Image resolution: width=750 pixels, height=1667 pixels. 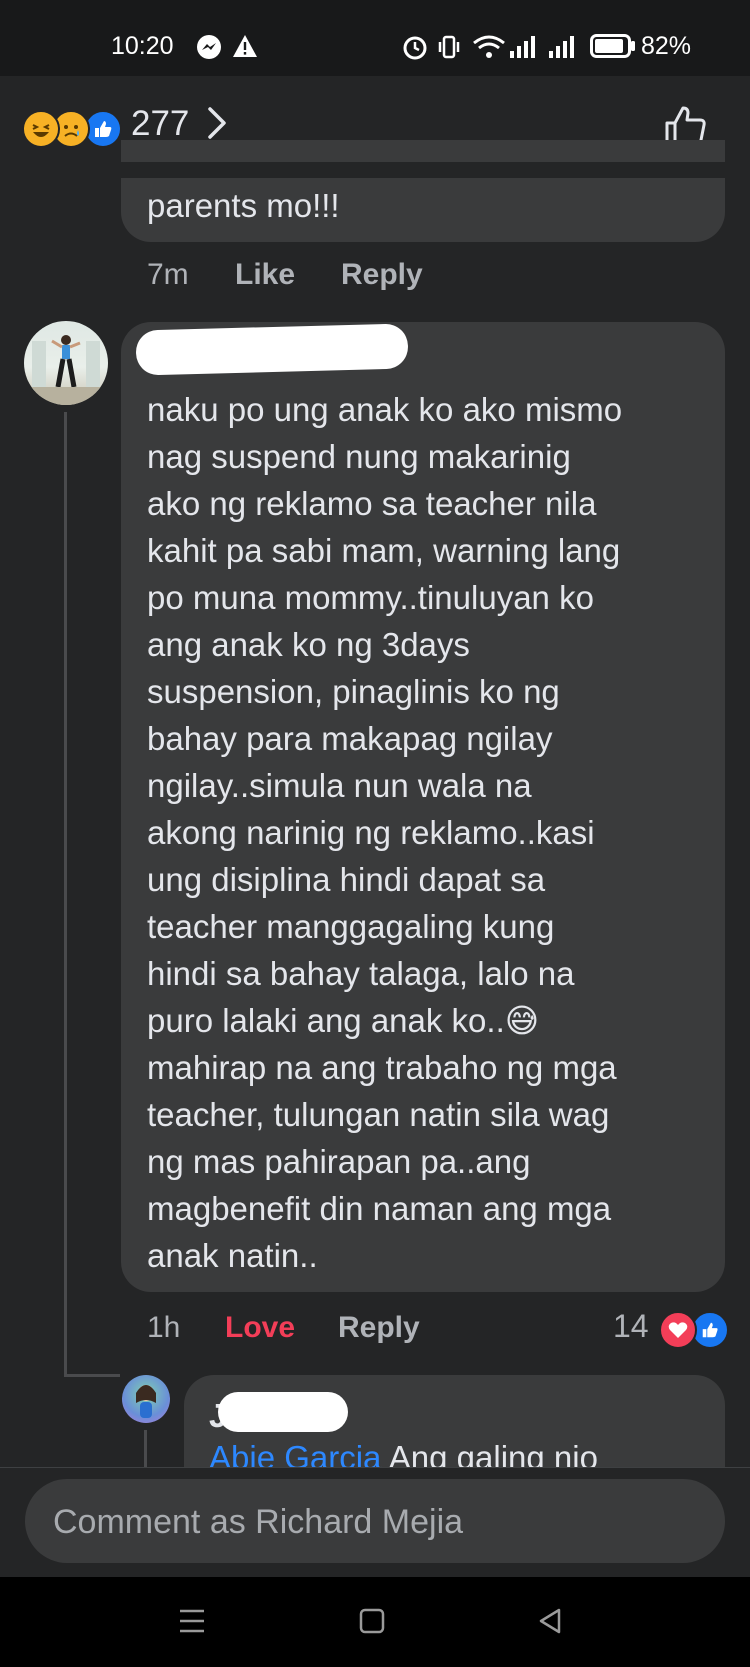 What do you see at coordinates (41, 129) in the screenshot?
I see `laughing-emoji-icon` at bounding box center [41, 129].